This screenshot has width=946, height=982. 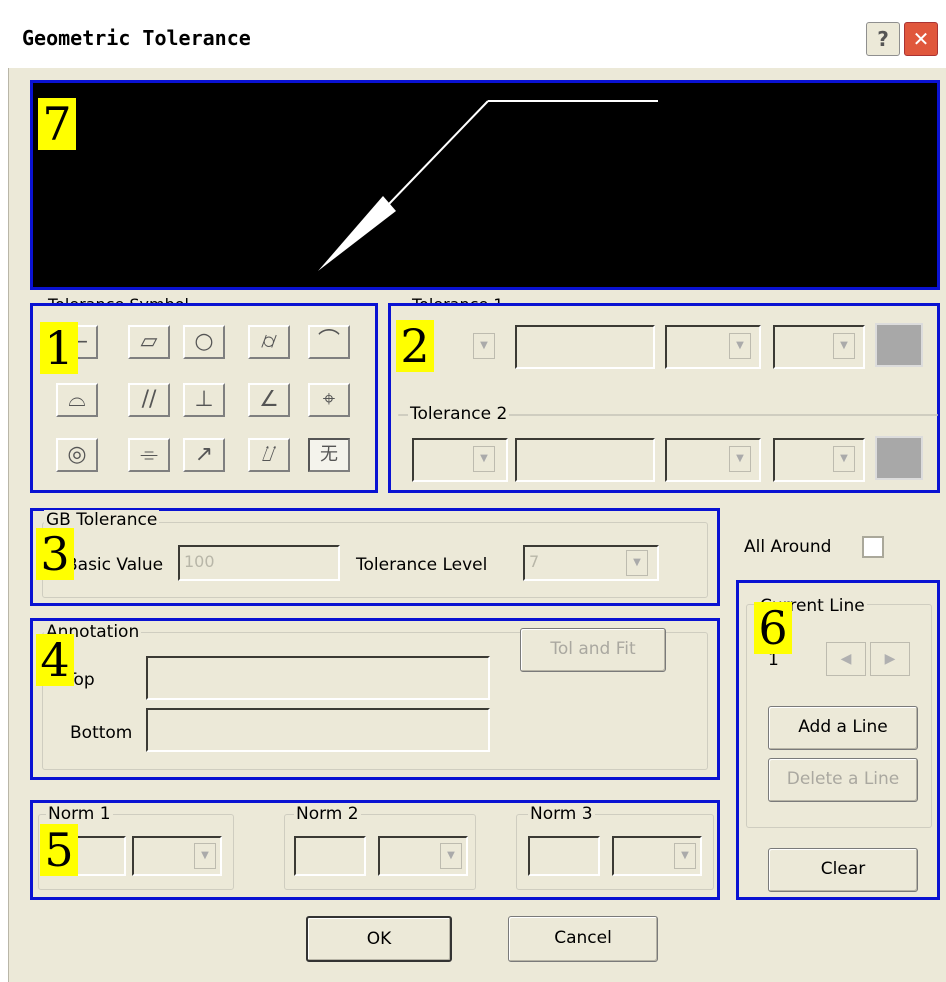 What do you see at coordinates (740, 459) in the screenshot?
I see `tolerance2-material-arrow: ▼` at bounding box center [740, 459].